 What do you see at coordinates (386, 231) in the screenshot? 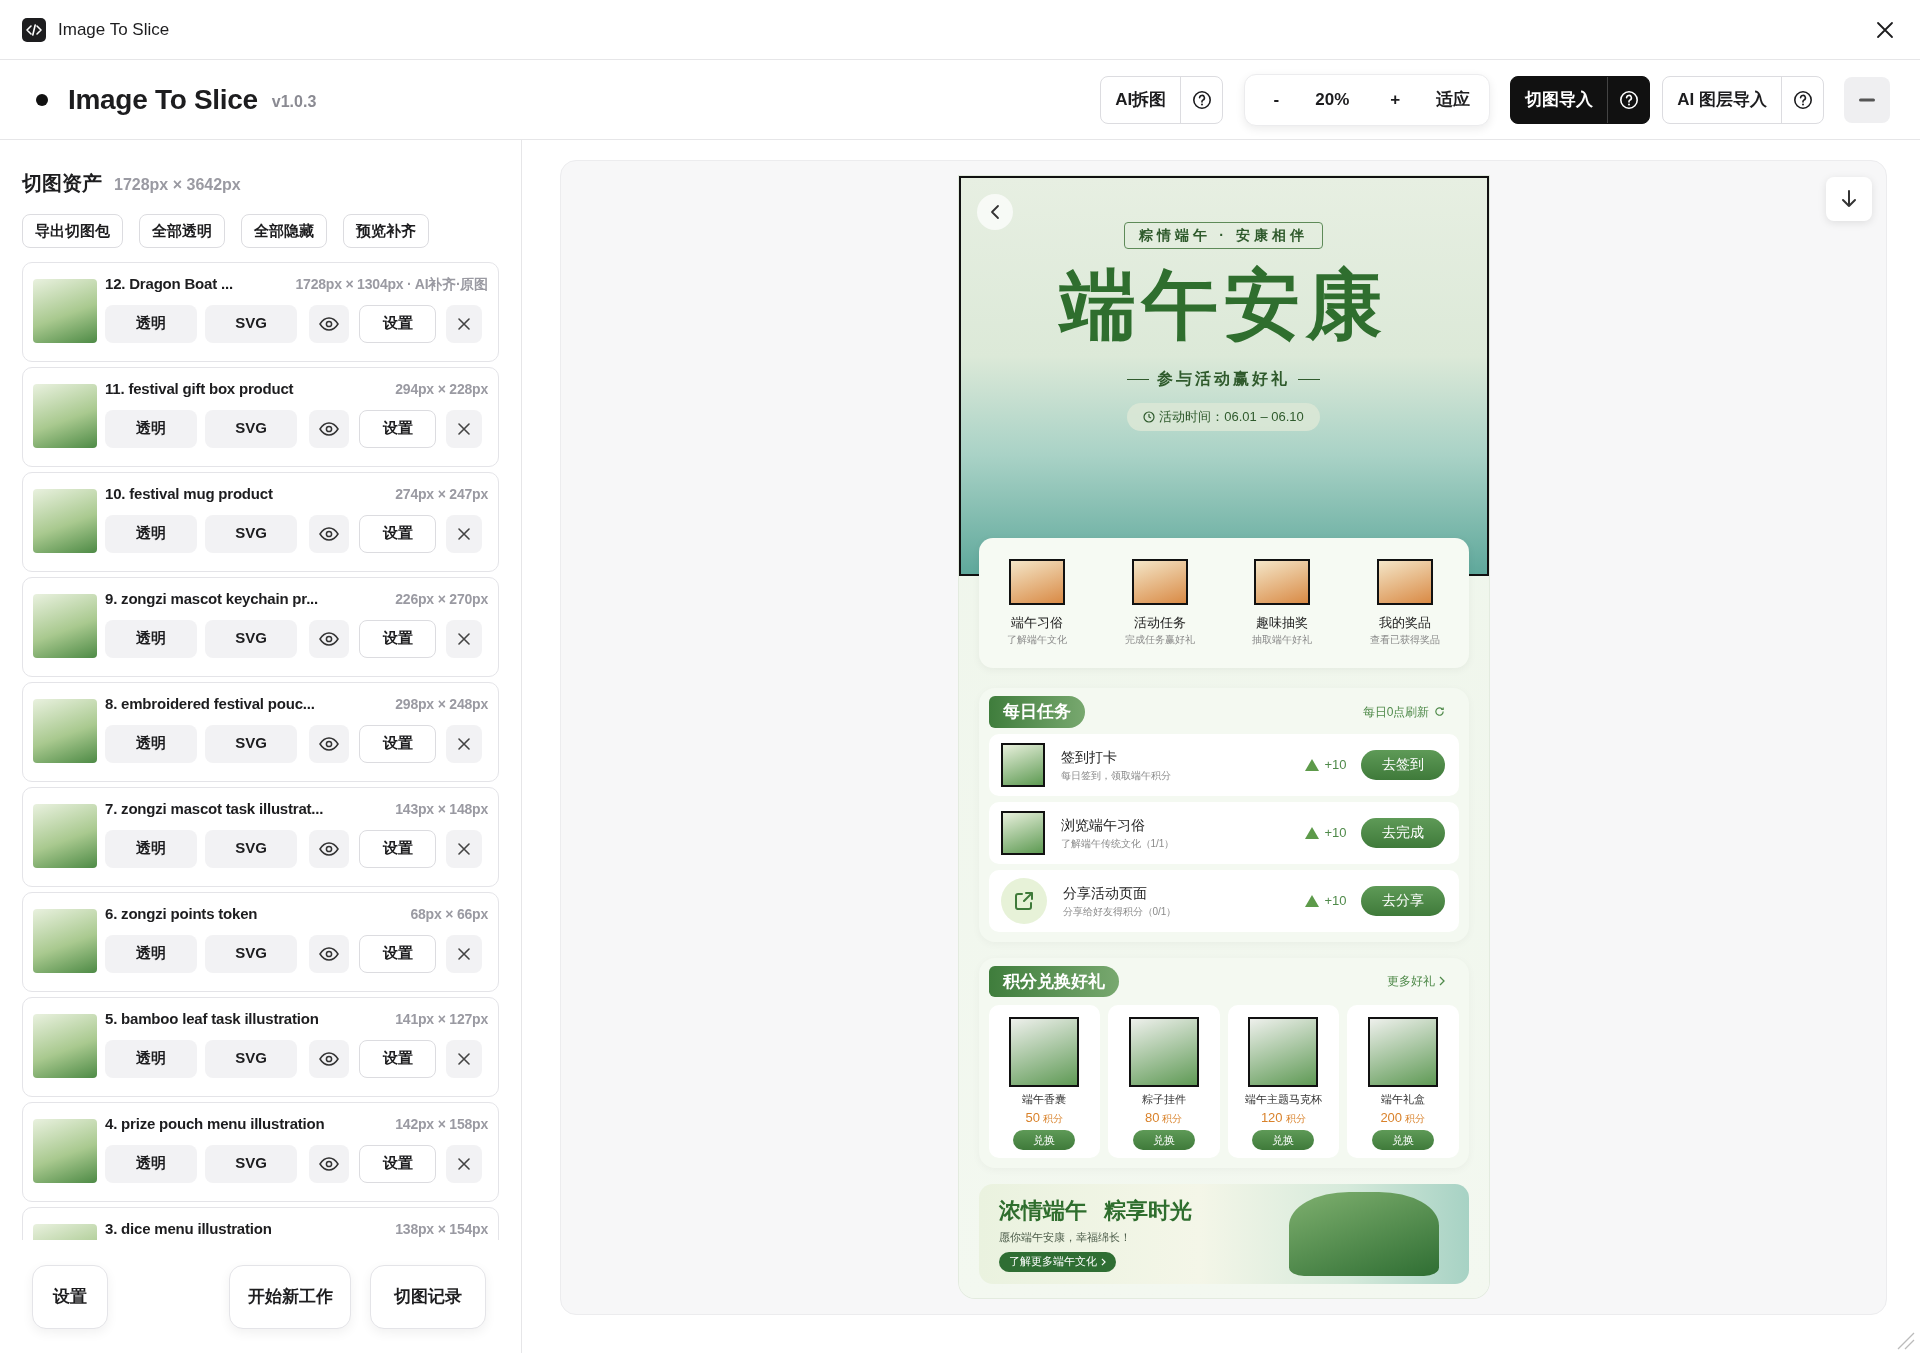
I see `action-button: 预览补齐` at bounding box center [386, 231].